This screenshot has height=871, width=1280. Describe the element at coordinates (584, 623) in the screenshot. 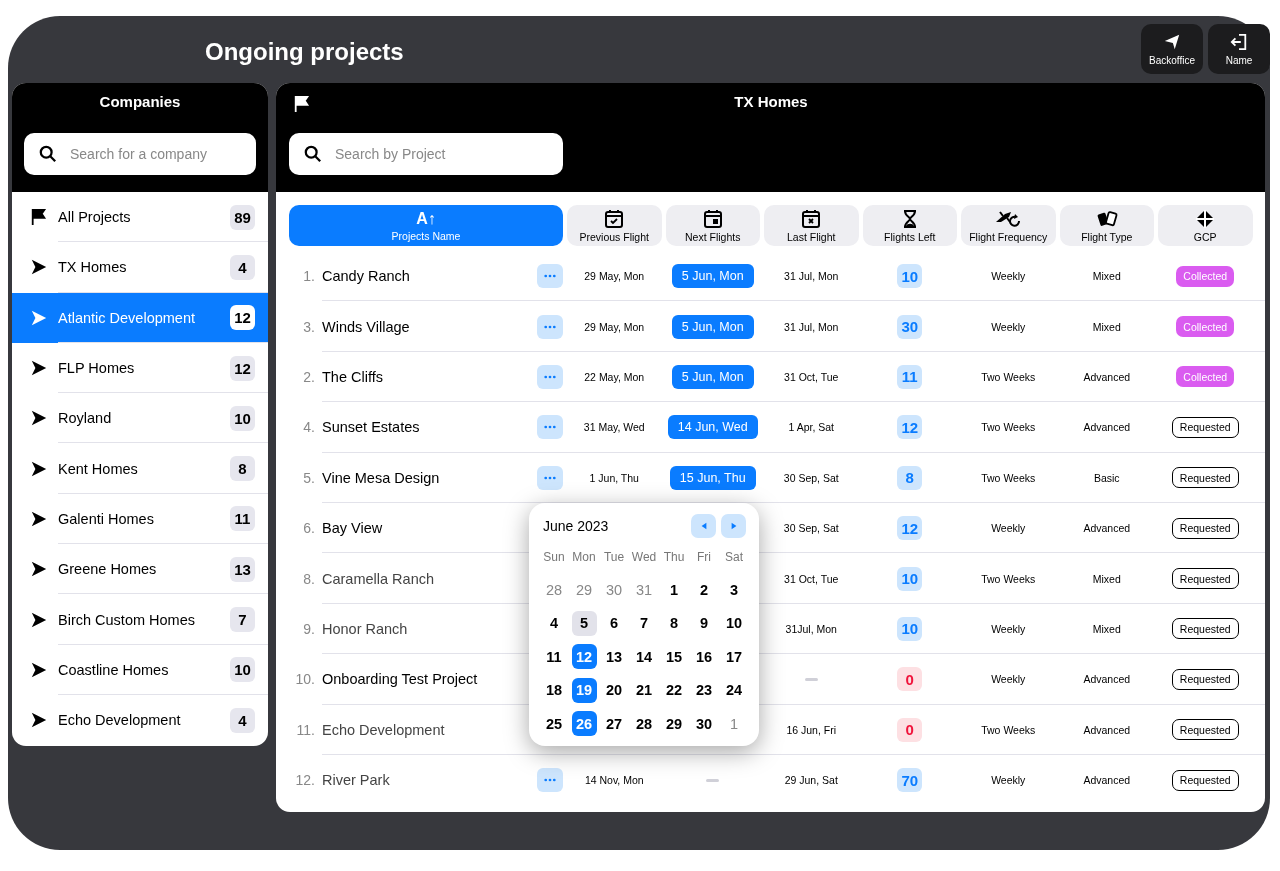

I see `calendar-day: 5` at that location.